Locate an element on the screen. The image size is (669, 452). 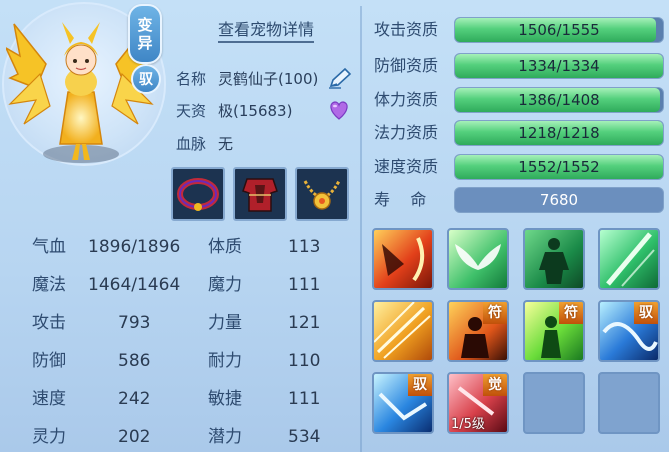
green-figure-icon is located at coordinates (554, 261).